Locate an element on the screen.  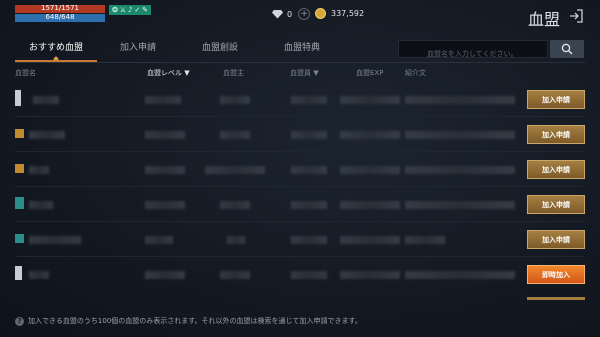
tab-clan-benefits: 血盟特典 is located at coordinates (302, 50).